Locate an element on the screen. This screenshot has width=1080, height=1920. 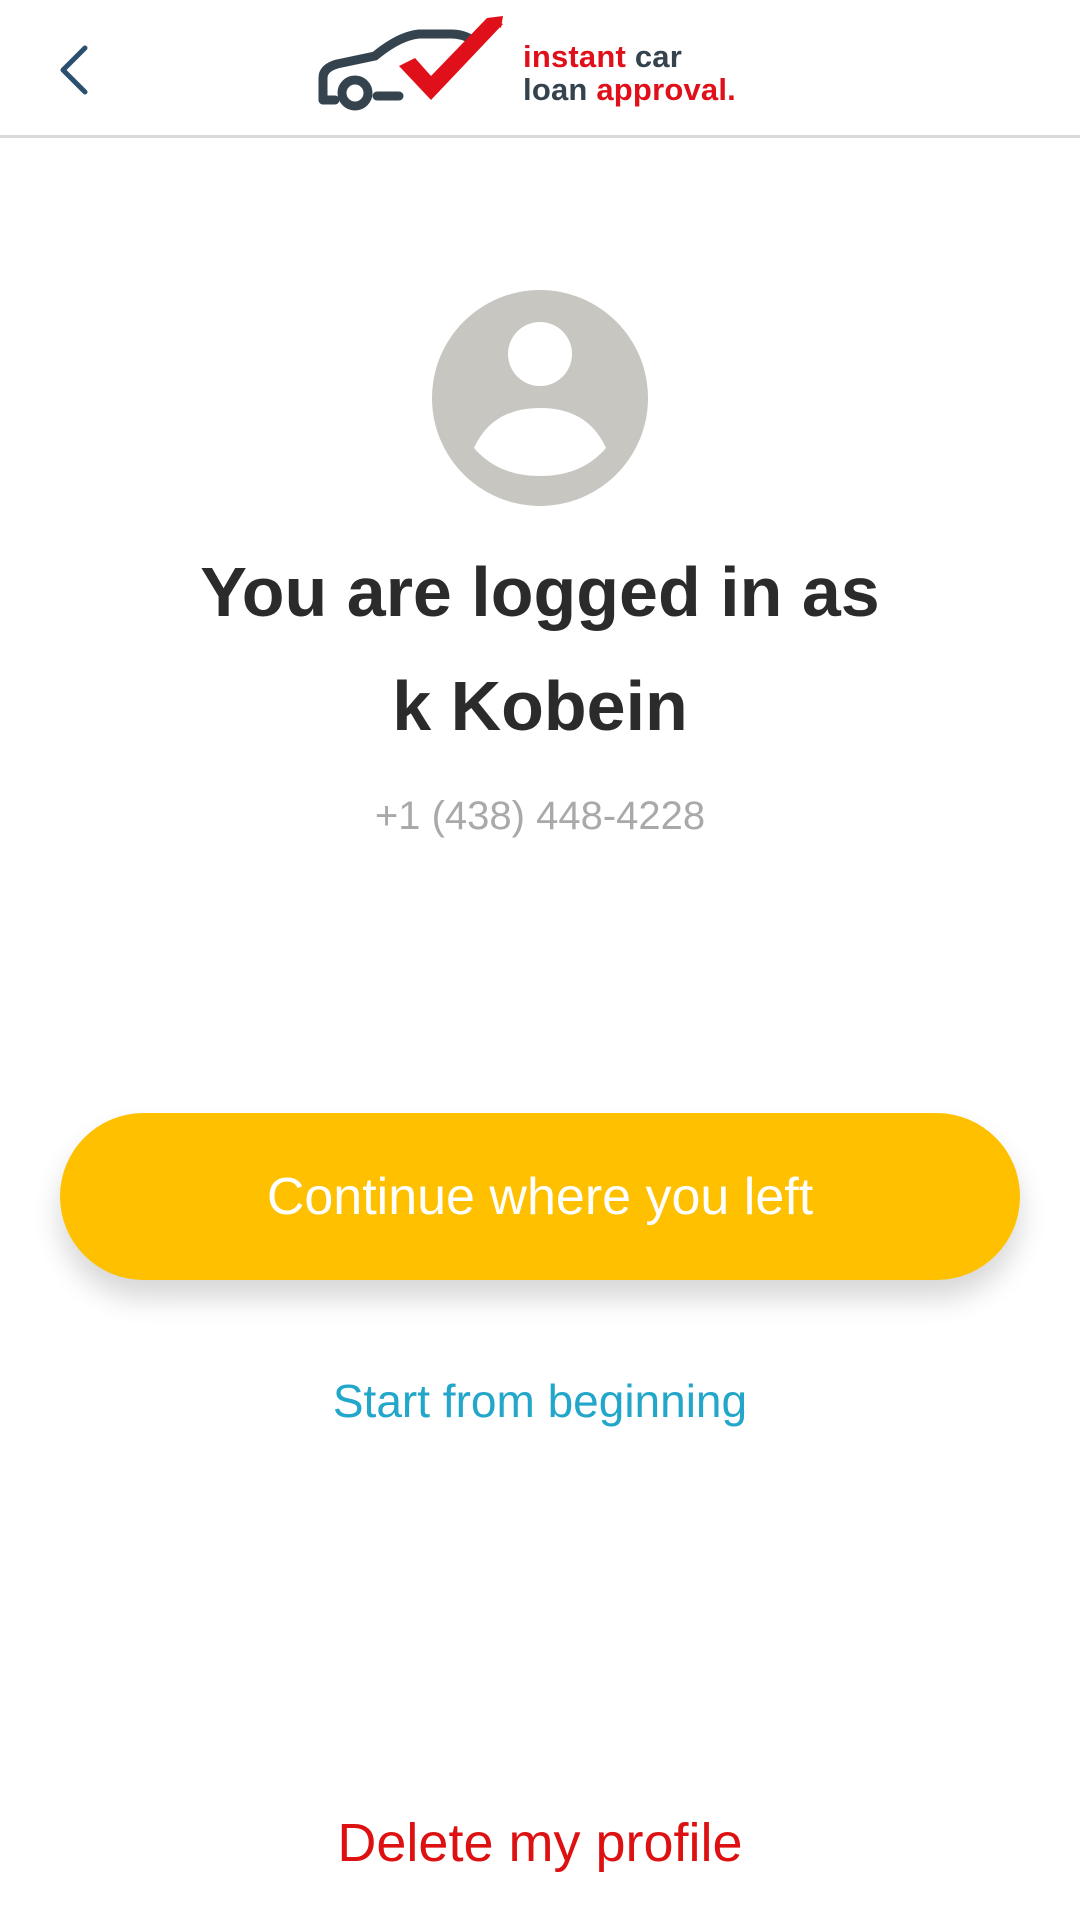
start-from-beginning-link: Start from beginning is located at coordinates (540, 1401).